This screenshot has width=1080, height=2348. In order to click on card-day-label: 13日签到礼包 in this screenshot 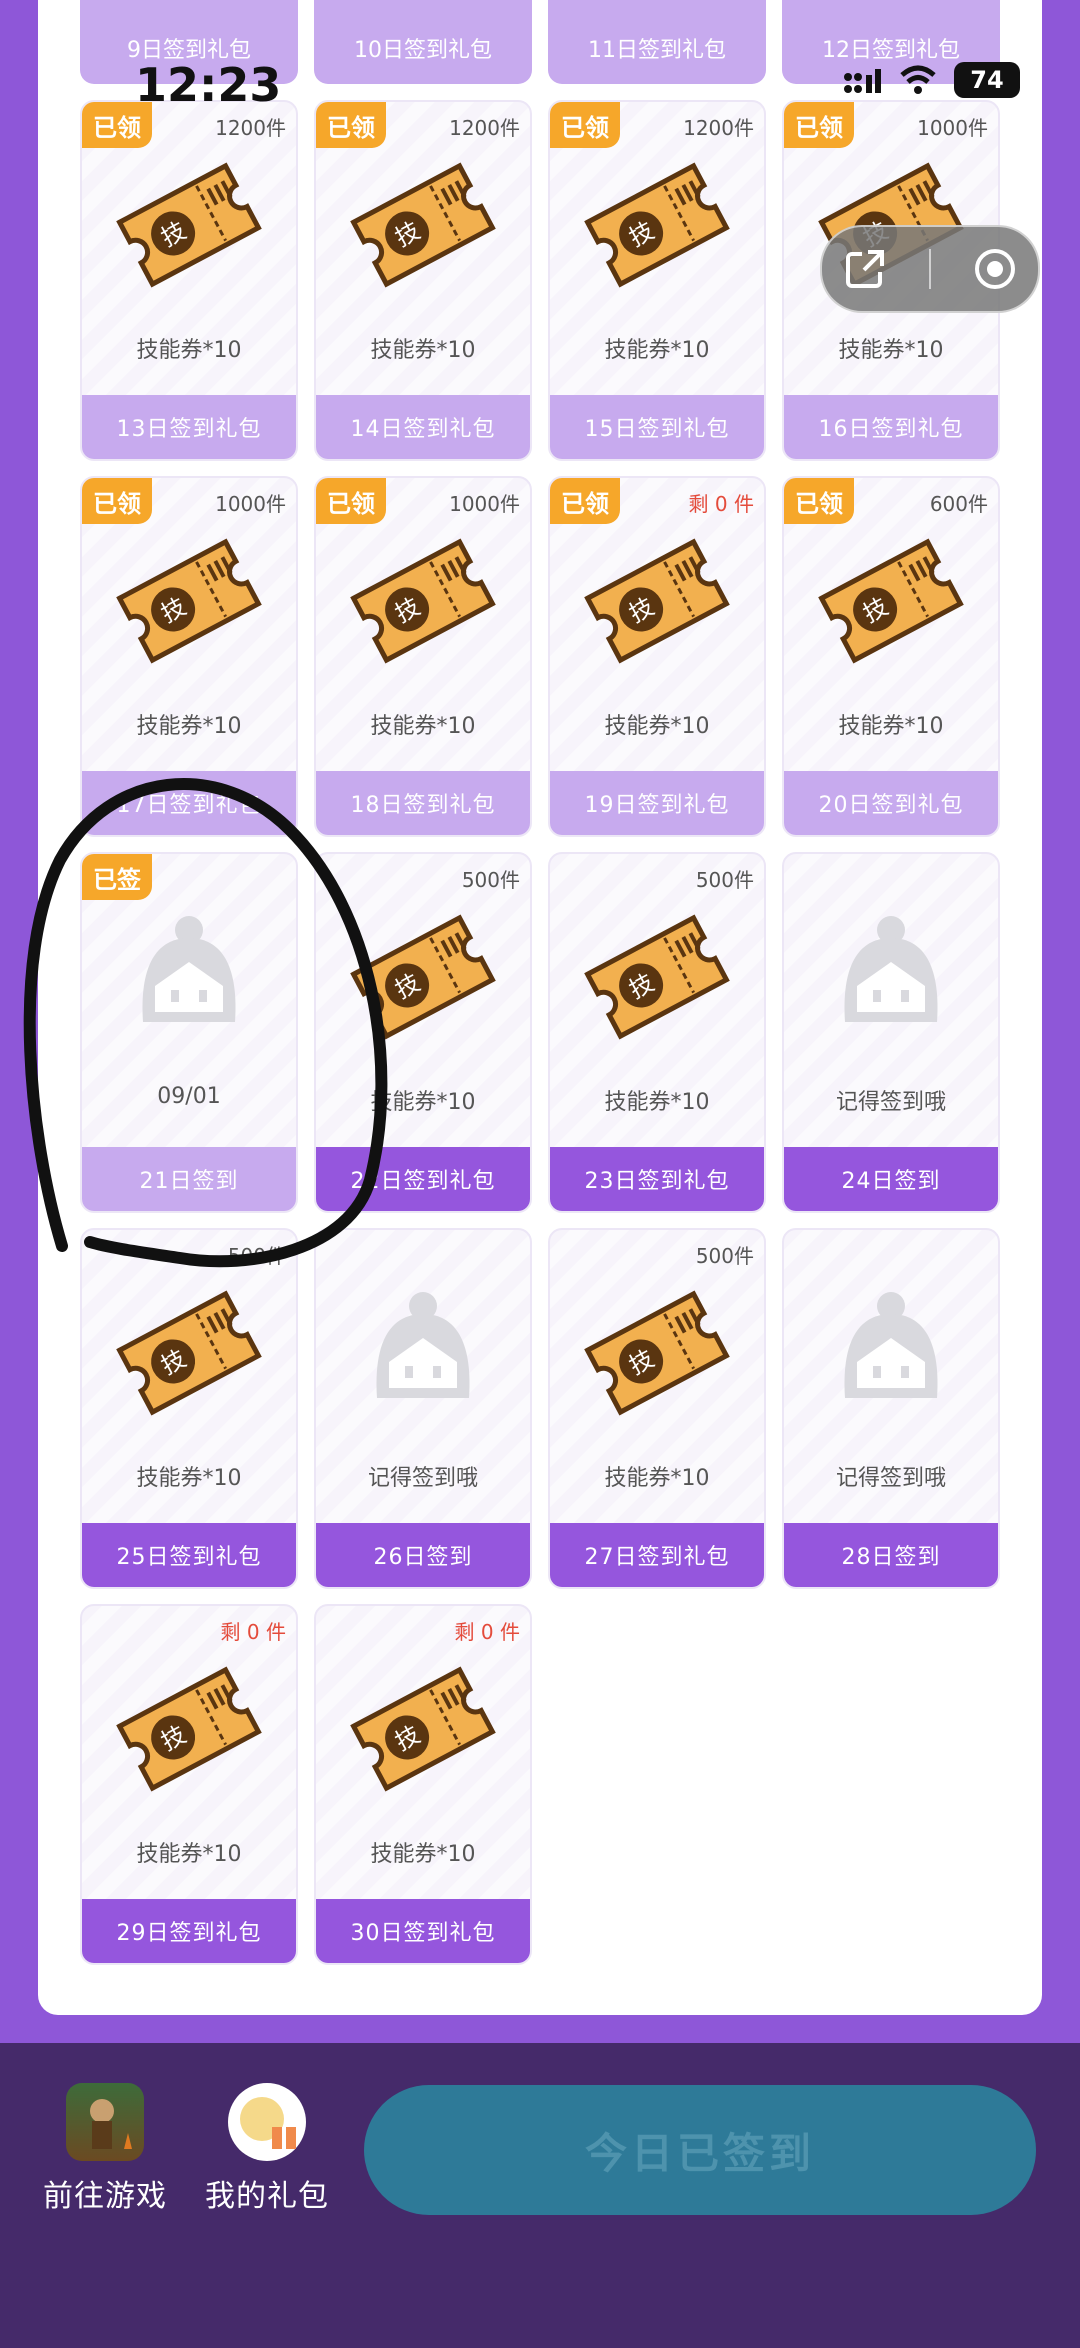, I will do `click(189, 427)`.